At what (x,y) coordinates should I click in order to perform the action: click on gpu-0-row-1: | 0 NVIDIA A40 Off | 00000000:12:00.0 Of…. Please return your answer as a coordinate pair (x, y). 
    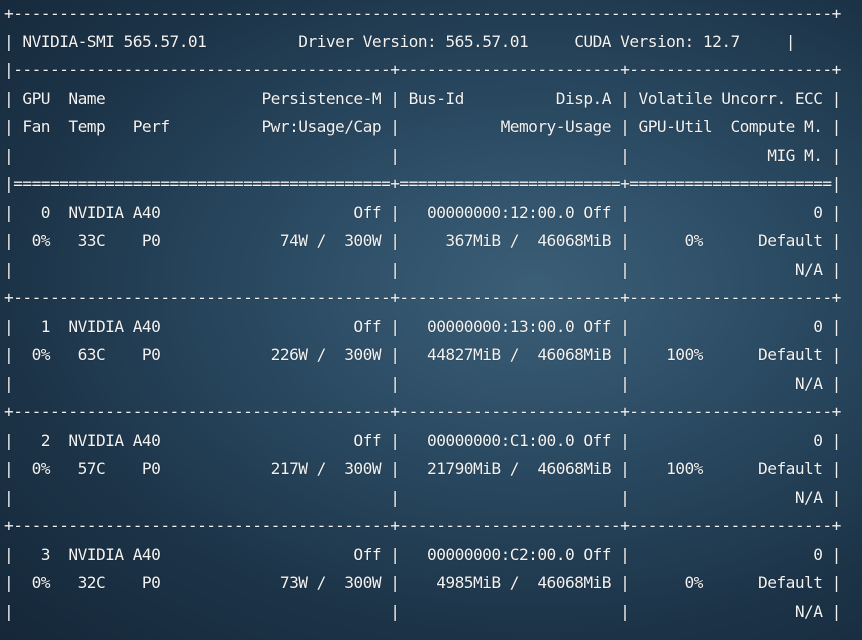
    Looking at the image, I should click on (422, 212).